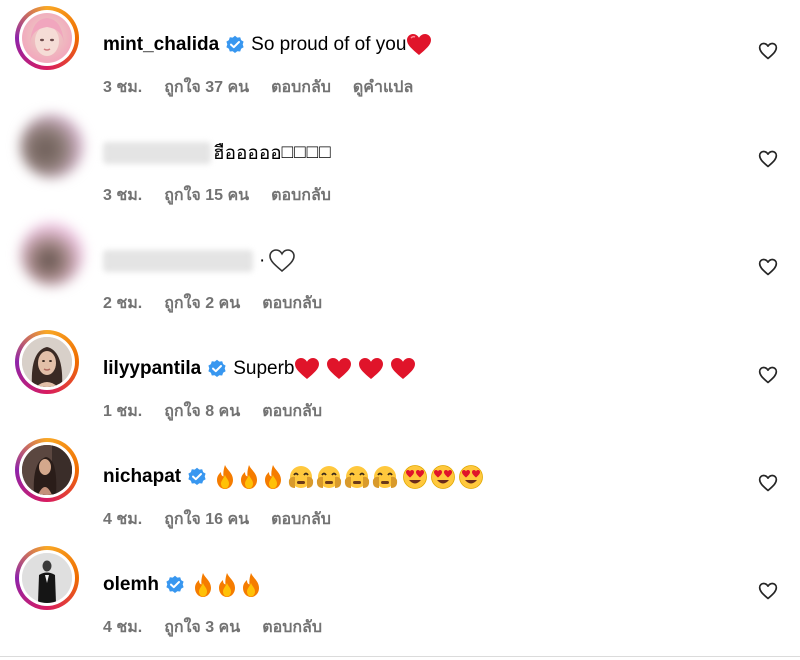 The height and width of the screenshot is (660, 800). Describe the element at coordinates (206, 519) in the screenshot. I see `like-count: ถูกใจ 16 คน` at that location.